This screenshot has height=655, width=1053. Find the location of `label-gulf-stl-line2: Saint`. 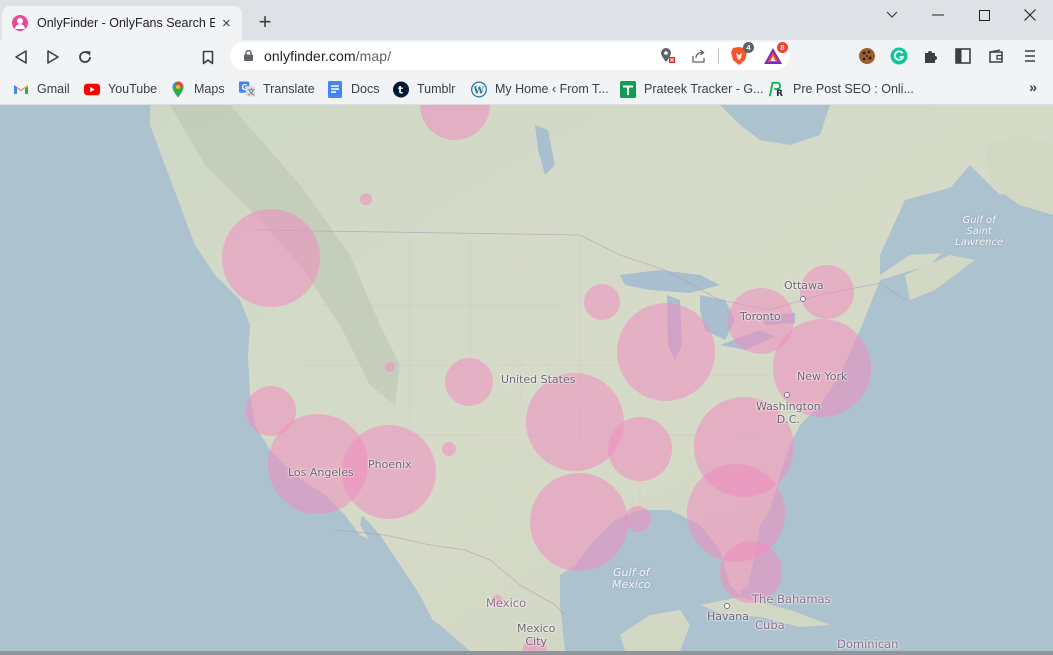

label-gulf-stl-line2: Saint is located at coordinates (979, 231).